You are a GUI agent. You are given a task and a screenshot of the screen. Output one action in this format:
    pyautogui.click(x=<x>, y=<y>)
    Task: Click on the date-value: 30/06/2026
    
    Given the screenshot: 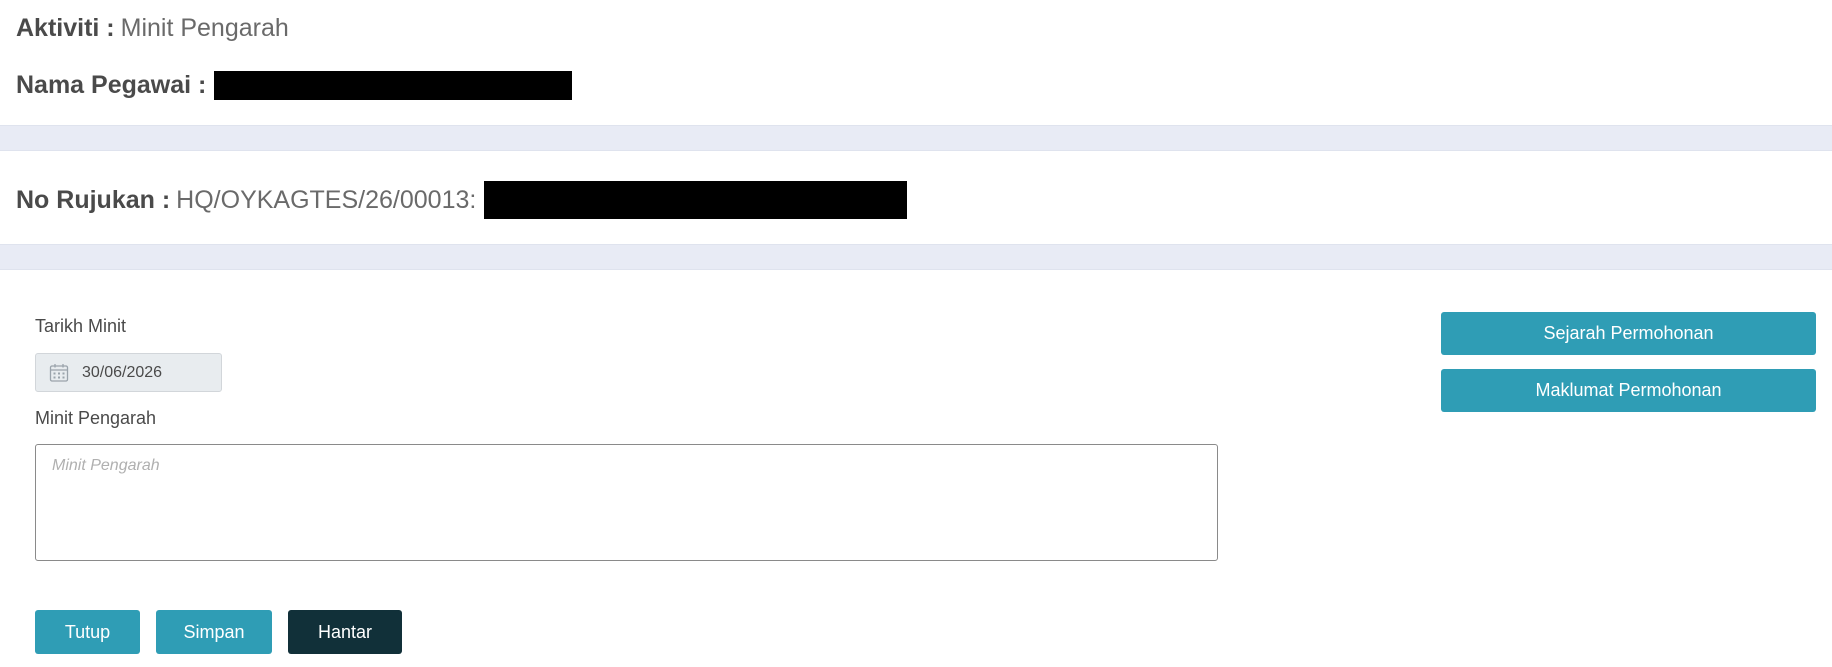 What is the action you would take?
    pyautogui.click(x=122, y=372)
    